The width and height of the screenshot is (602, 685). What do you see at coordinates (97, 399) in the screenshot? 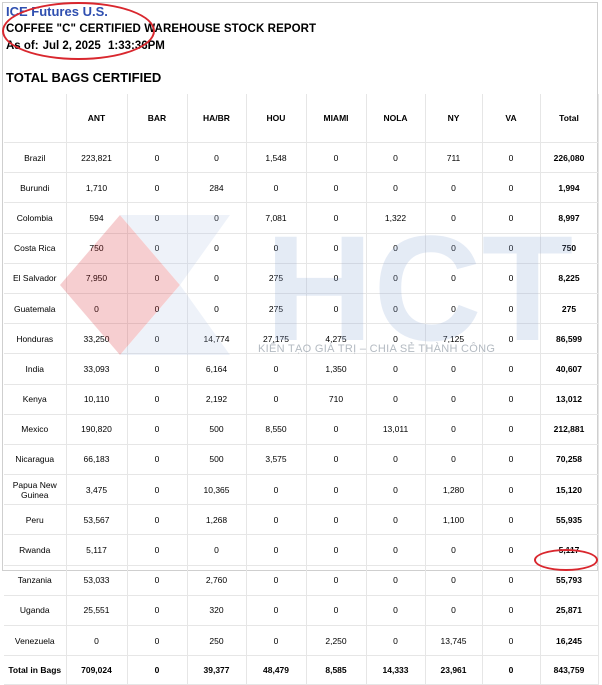
I see `value-cell: 10,110` at bounding box center [97, 399].